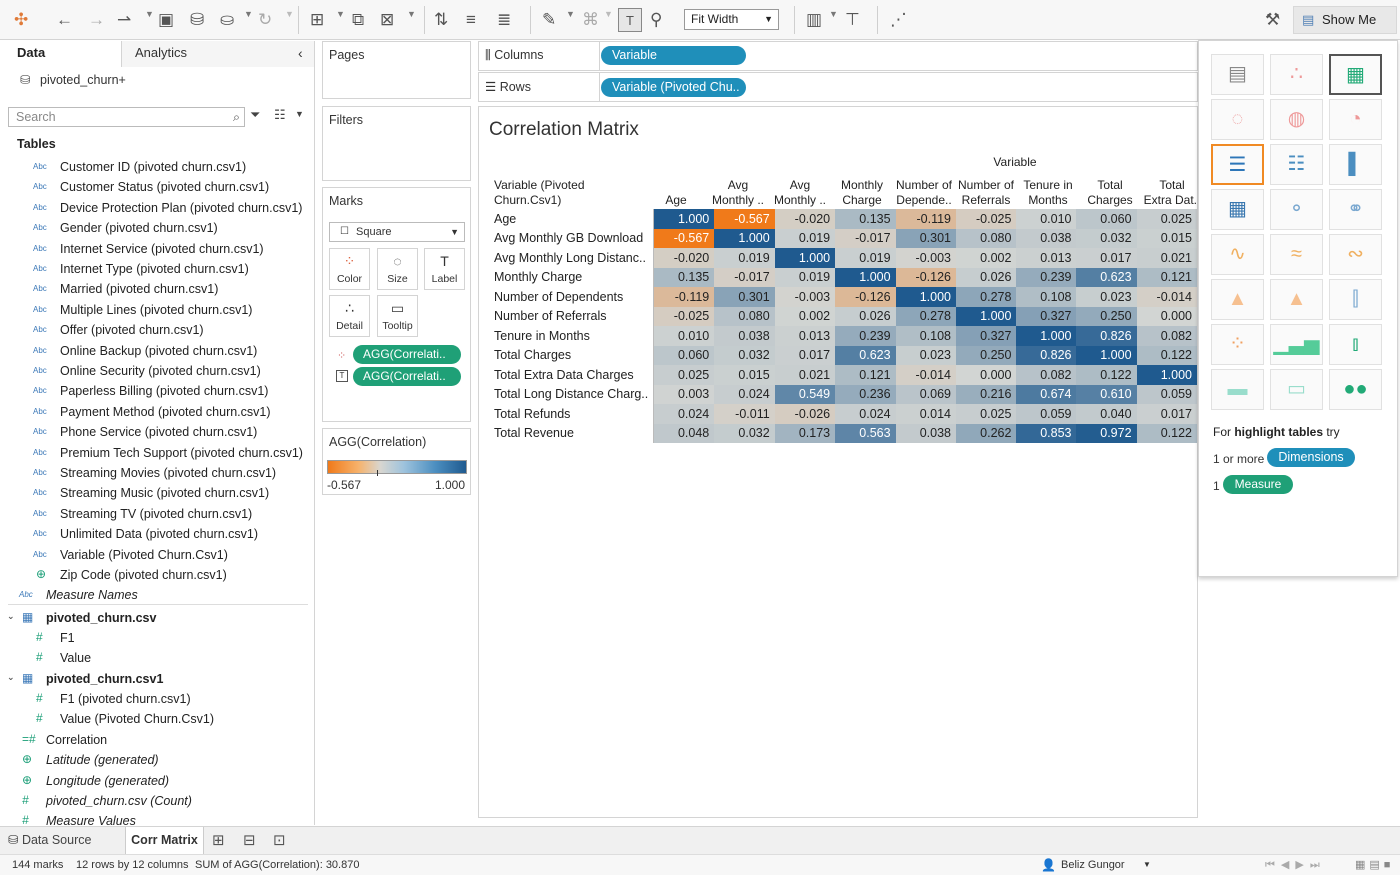  What do you see at coordinates (1296, 164) in the screenshot?
I see `stacked-hbar-icon: ☷` at bounding box center [1296, 164].